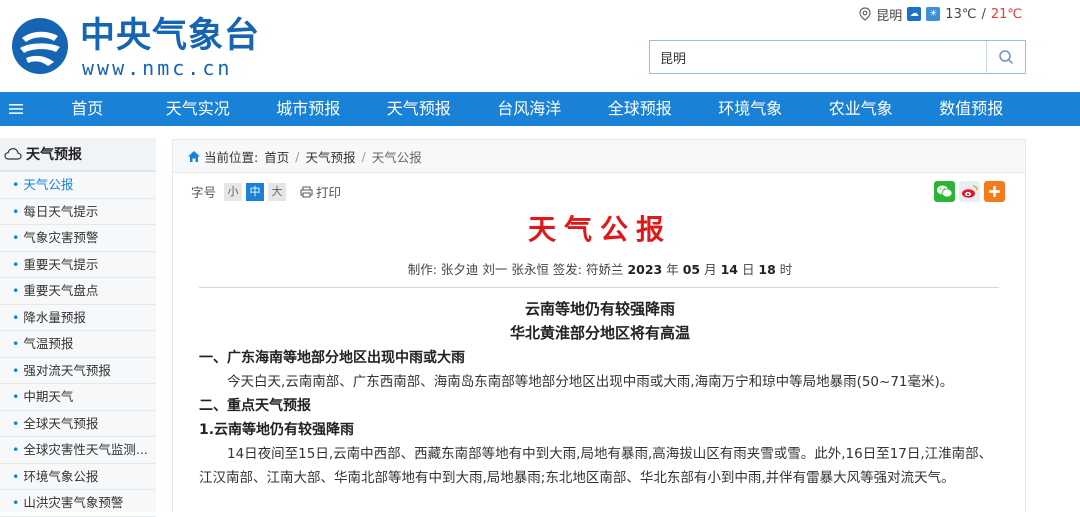 The width and height of the screenshot is (1080, 517). I want to click on plus-share-icon, so click(994, 191).